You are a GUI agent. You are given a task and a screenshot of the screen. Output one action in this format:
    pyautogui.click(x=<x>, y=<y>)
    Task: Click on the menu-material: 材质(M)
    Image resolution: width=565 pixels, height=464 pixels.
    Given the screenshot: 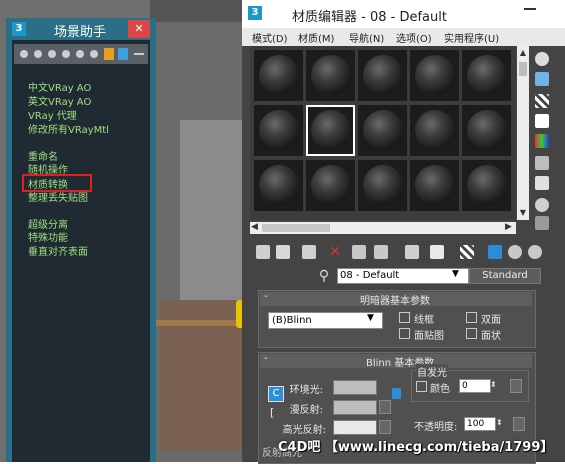 What is the action you would take?
    pyautogui.click(x=316, y=37)
    